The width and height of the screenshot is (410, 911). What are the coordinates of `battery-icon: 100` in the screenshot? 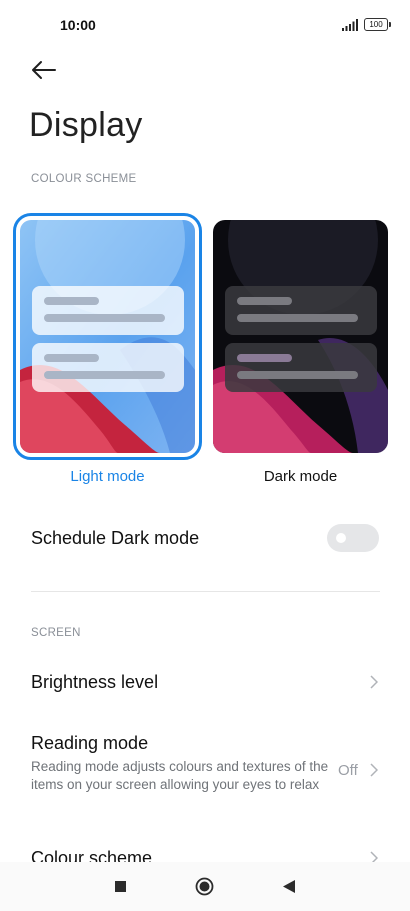 It's located at (377, 24).